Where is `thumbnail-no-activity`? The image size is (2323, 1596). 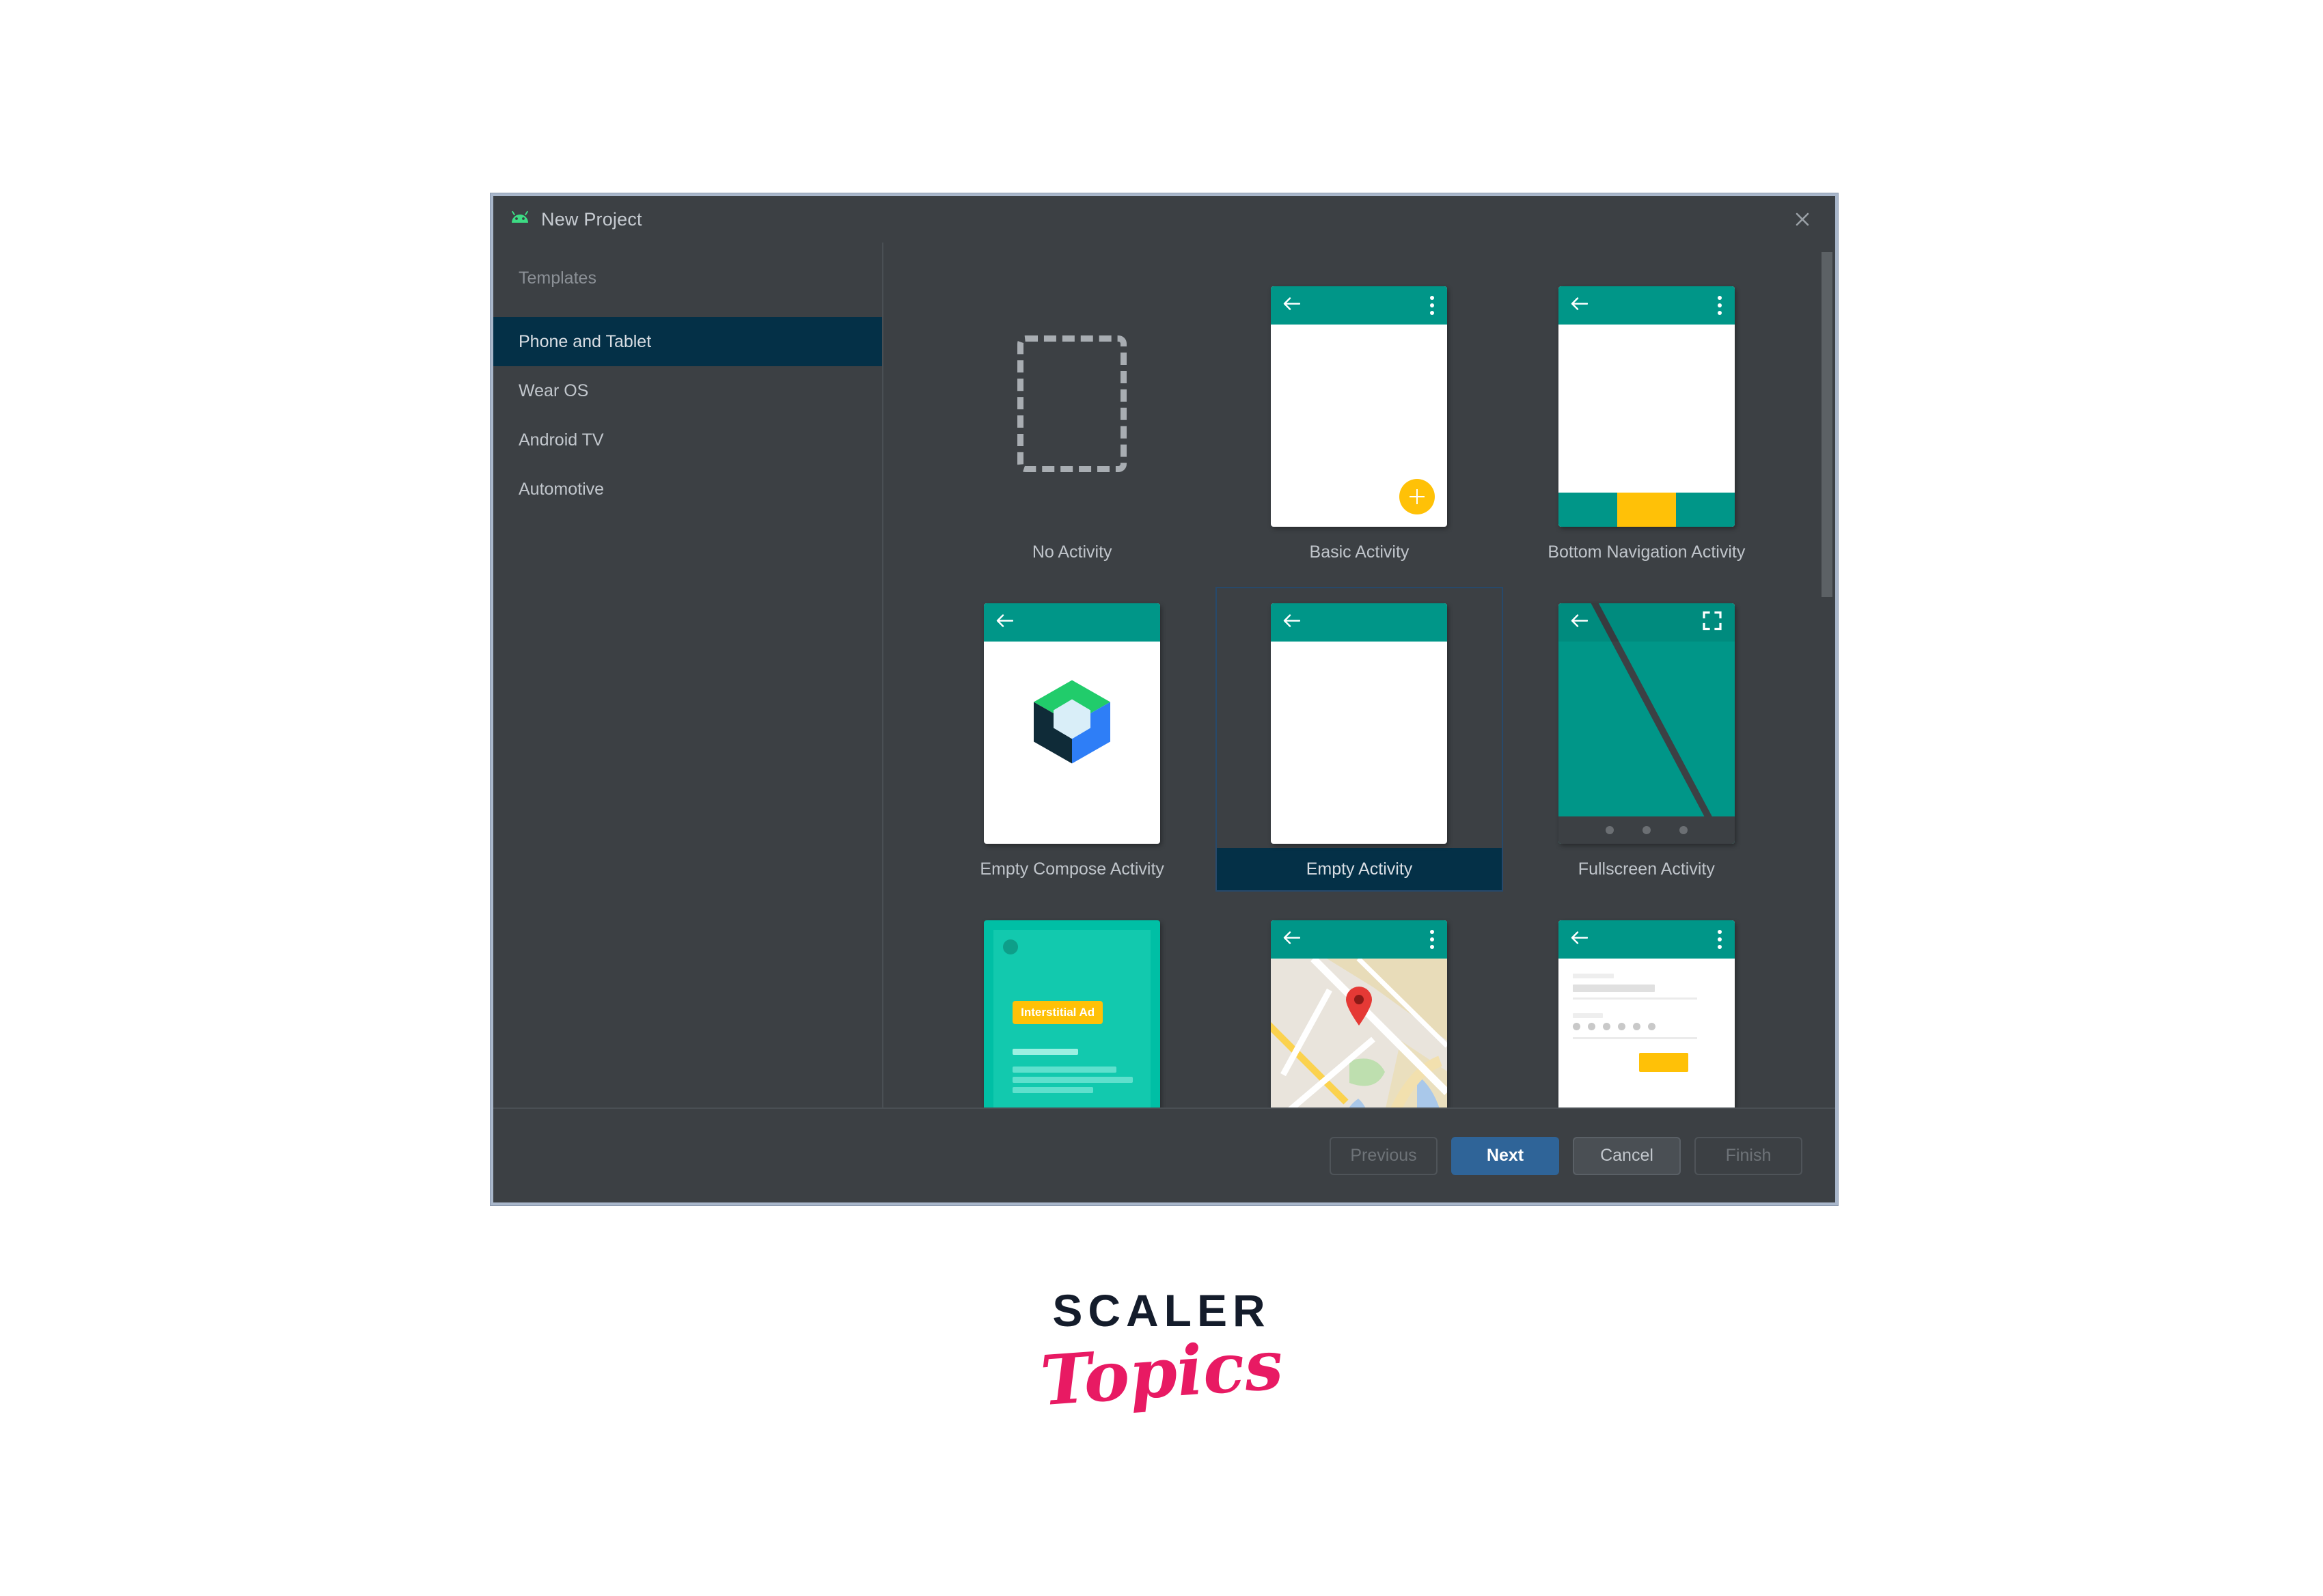 thumbnail-no-activity is located at coordinates (1072, 406).